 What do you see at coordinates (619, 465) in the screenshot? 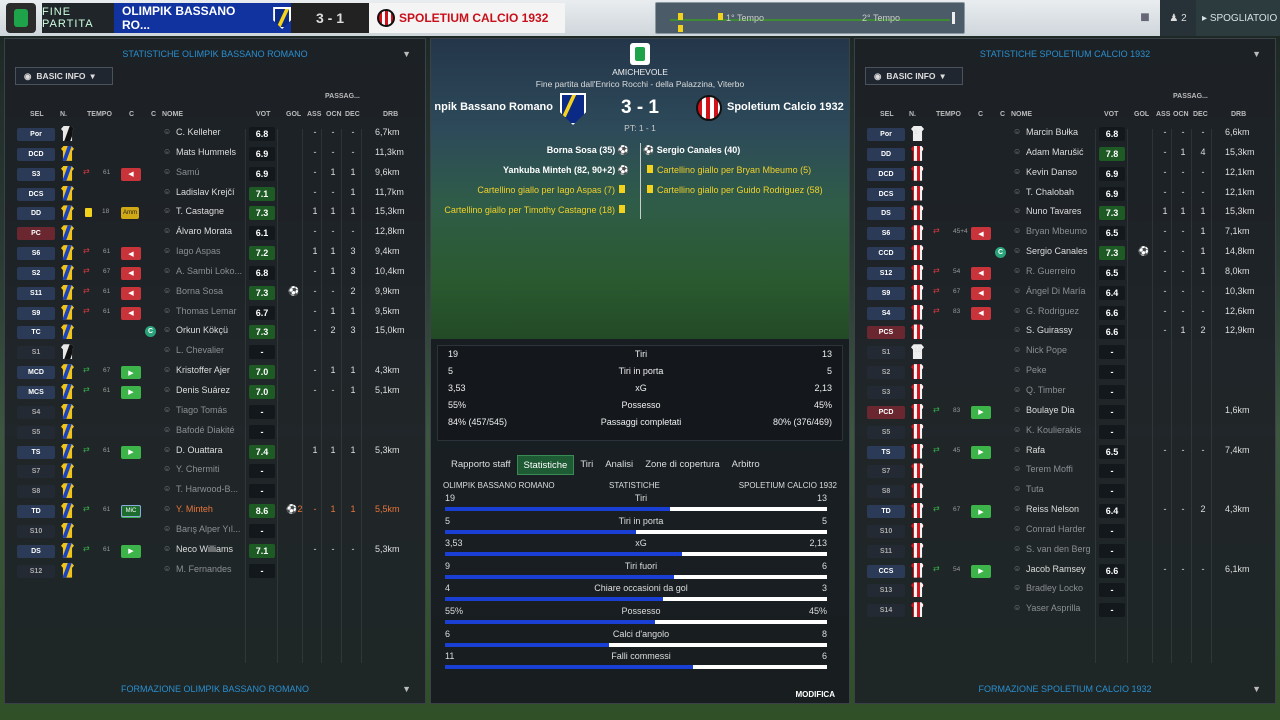
I see `tab-analisi: Analisi` at bounding box center [619, 465].